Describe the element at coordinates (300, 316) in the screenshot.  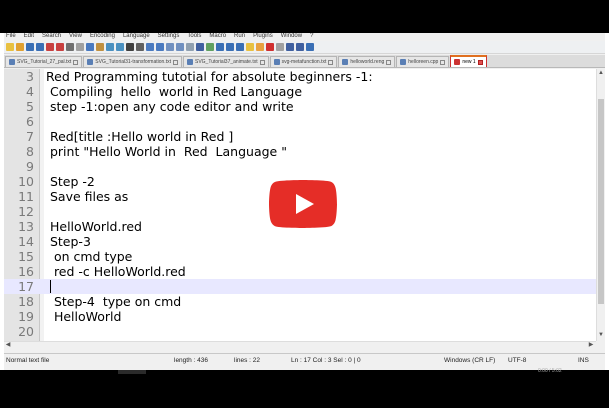
I see `editor-line: 19 HelloWorld` at that location.